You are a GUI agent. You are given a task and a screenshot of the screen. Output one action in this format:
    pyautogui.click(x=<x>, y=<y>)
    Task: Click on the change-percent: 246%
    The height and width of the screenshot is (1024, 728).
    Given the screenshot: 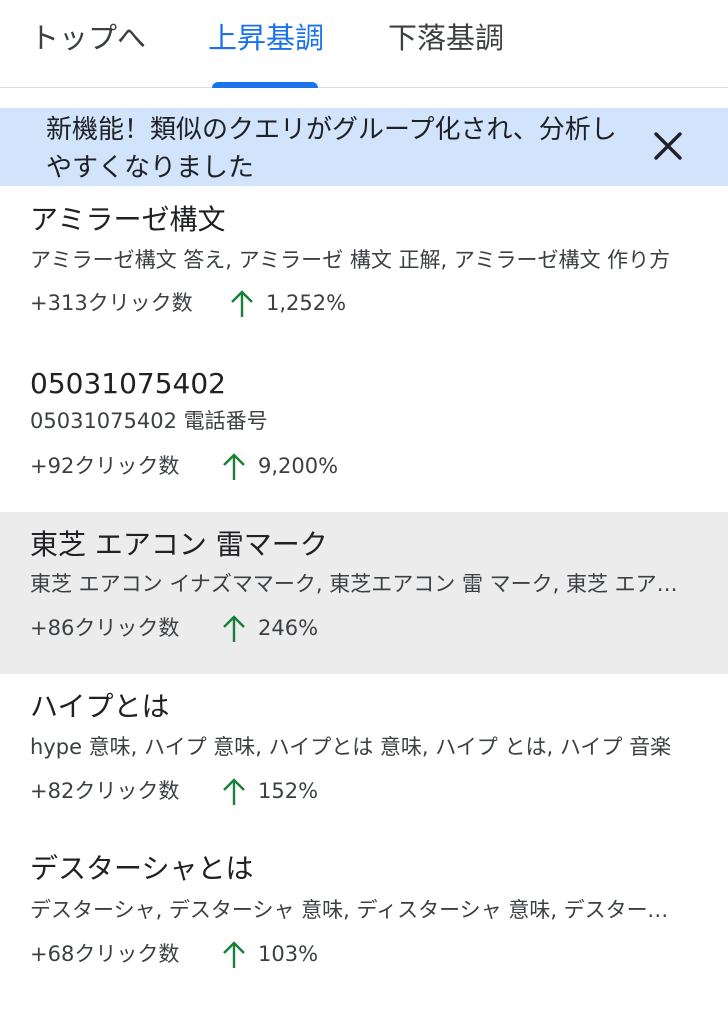 What is the action you would take?
    pyautogui.click(x=288, y=628)
    